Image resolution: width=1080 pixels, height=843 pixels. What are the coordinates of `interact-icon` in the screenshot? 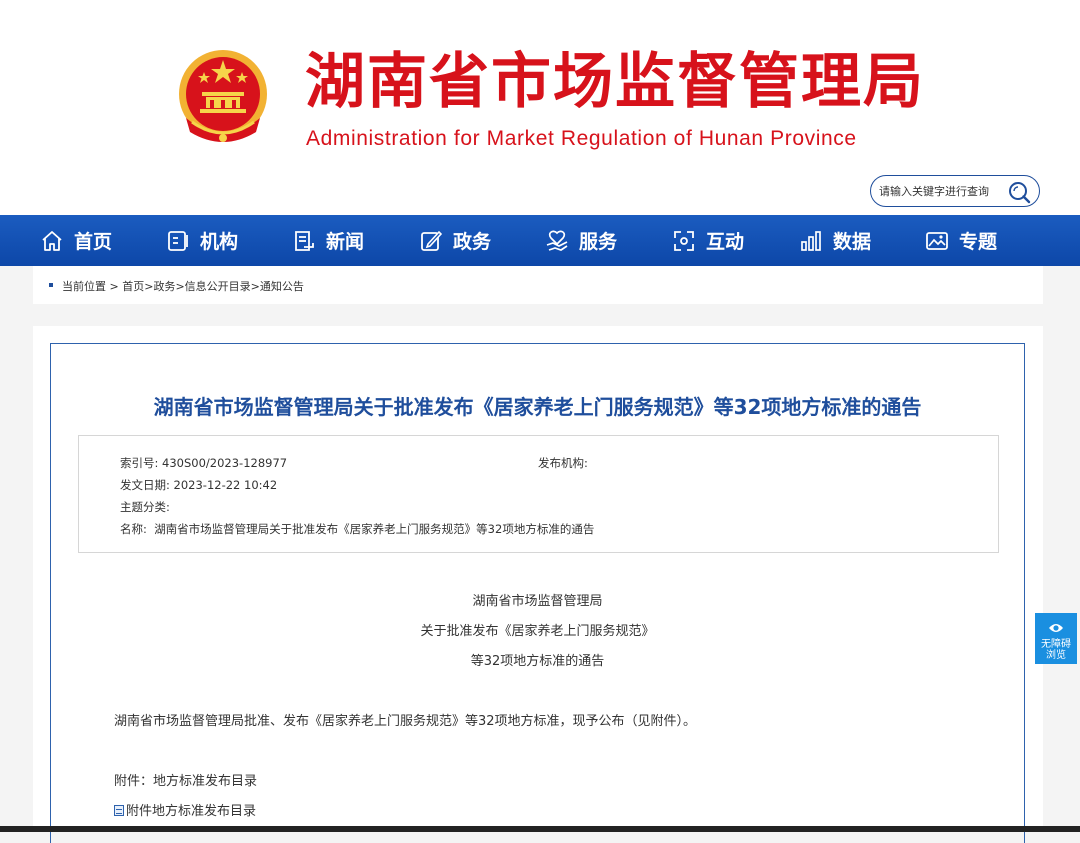 It's located at (684, 240).